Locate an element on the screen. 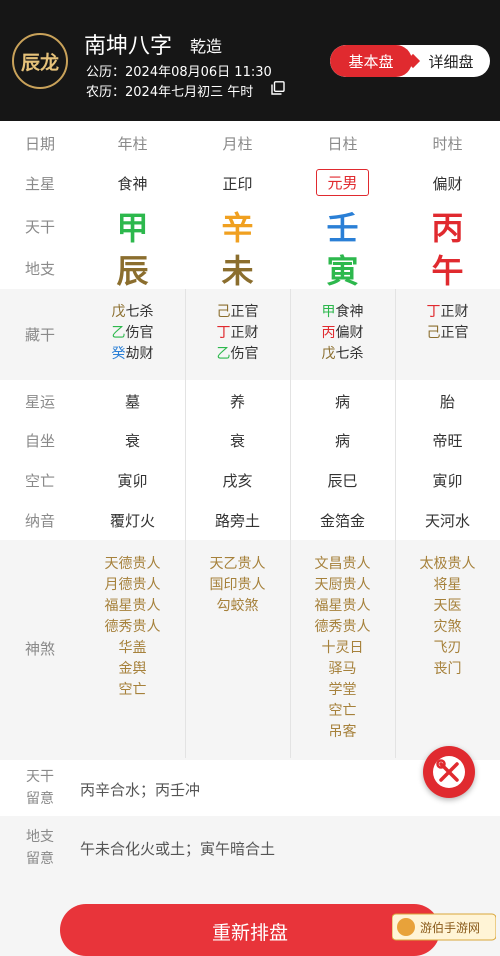  shensha-item: 金舆 is located at coordinates (132, 669).